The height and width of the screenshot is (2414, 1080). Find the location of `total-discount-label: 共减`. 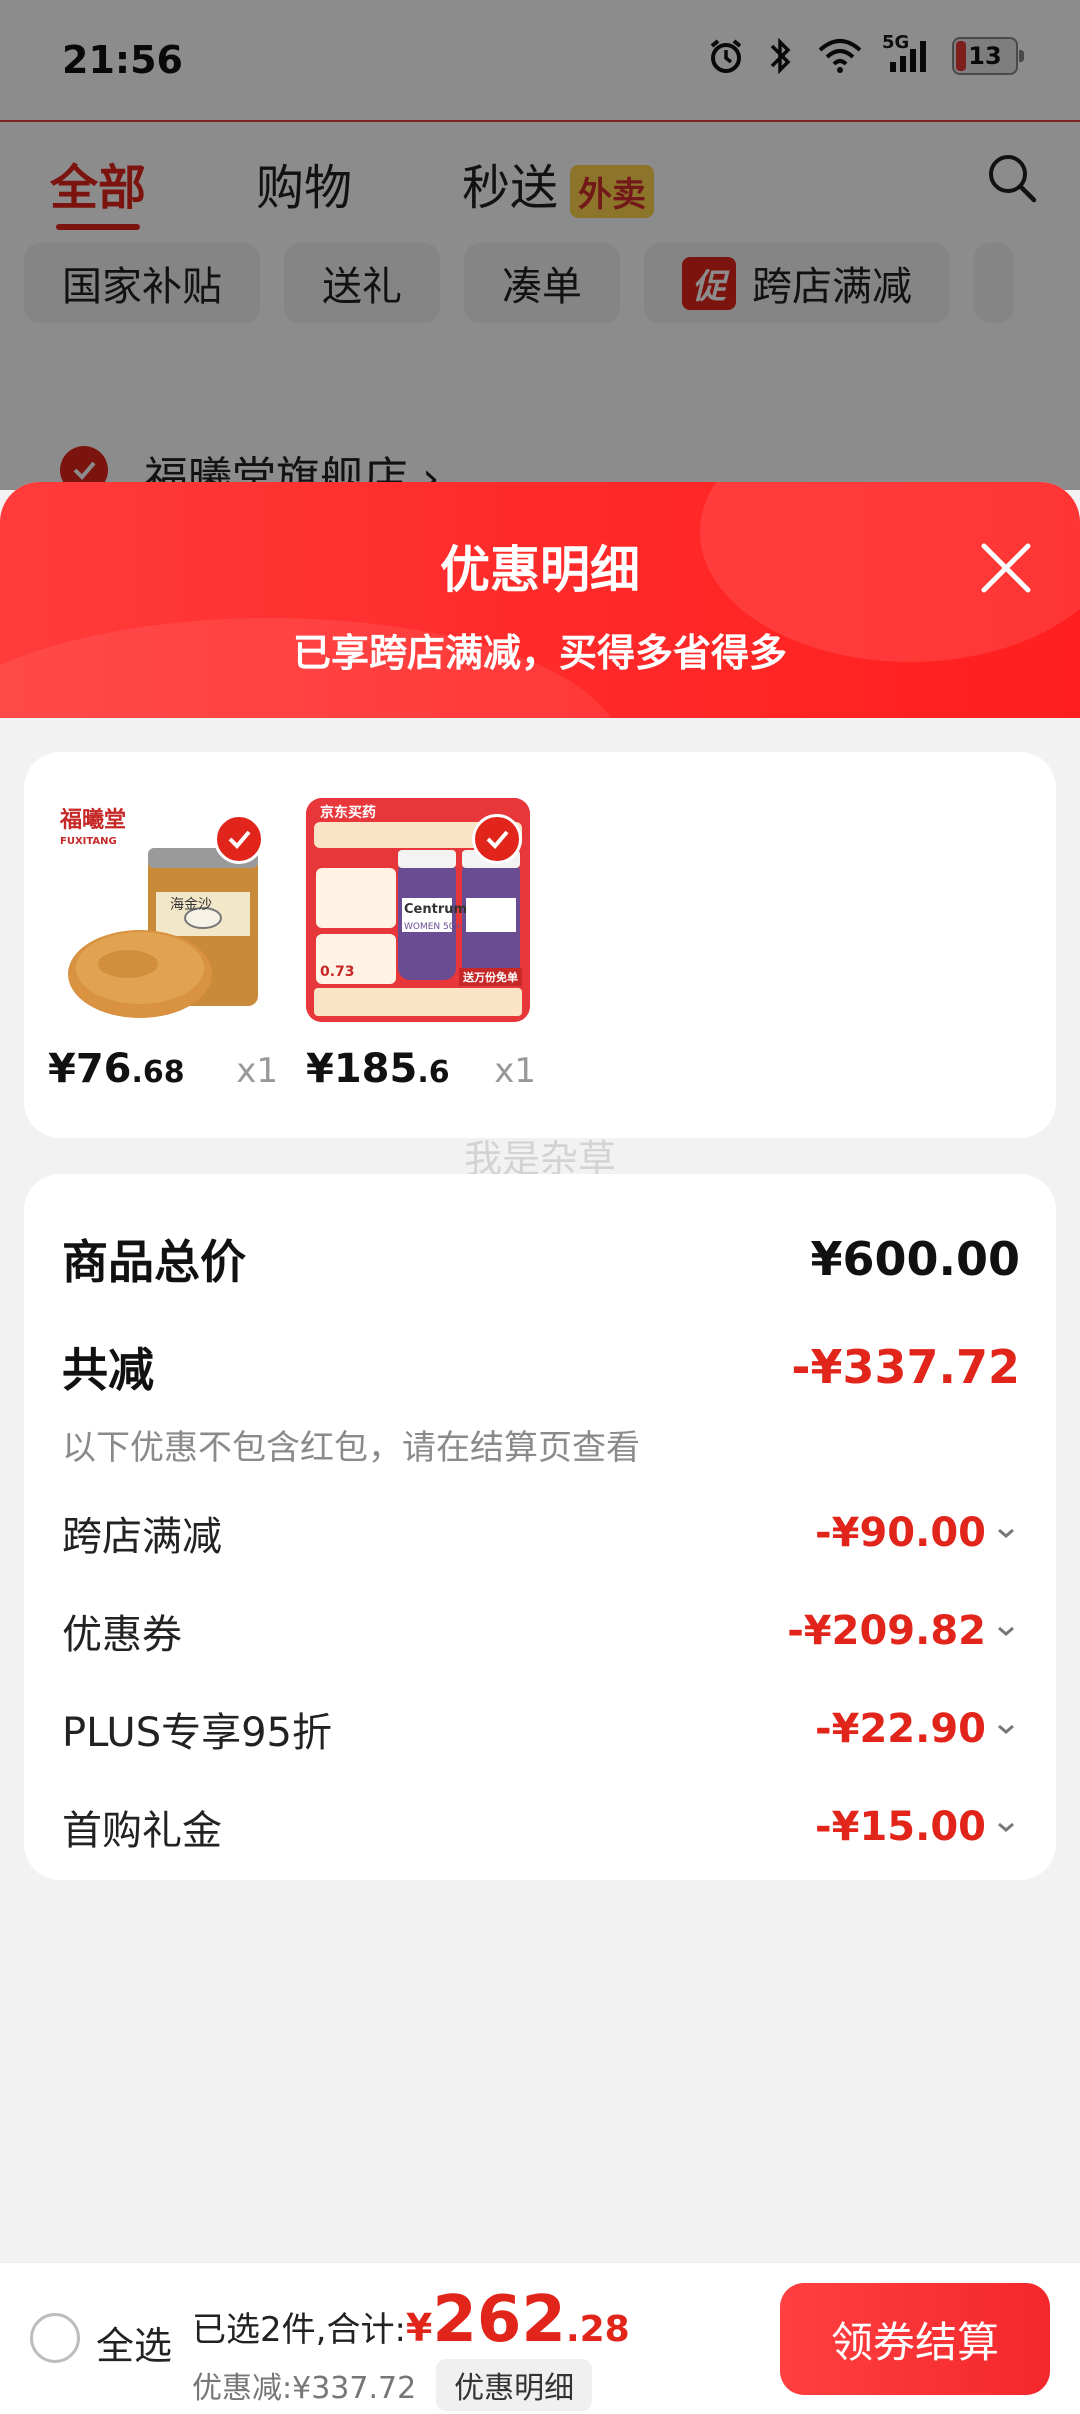

total-discount-label: 共减 is located at coordinates (108, 1370).